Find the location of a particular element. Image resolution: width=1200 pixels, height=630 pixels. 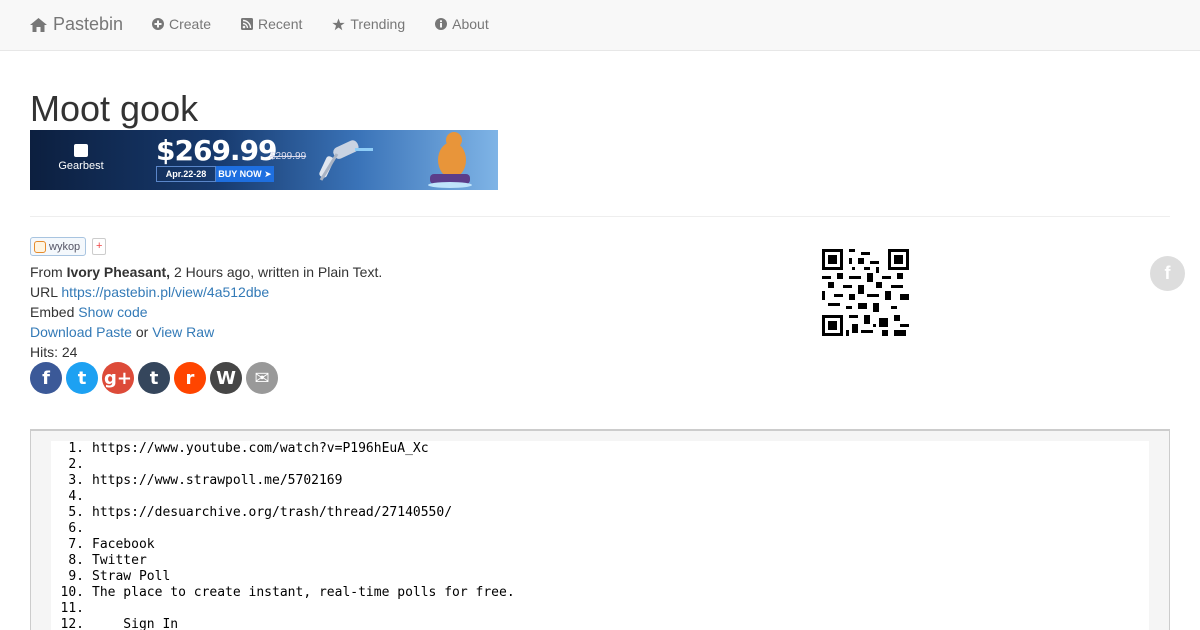

line-number: 4. is located at coordinates (76, 496).